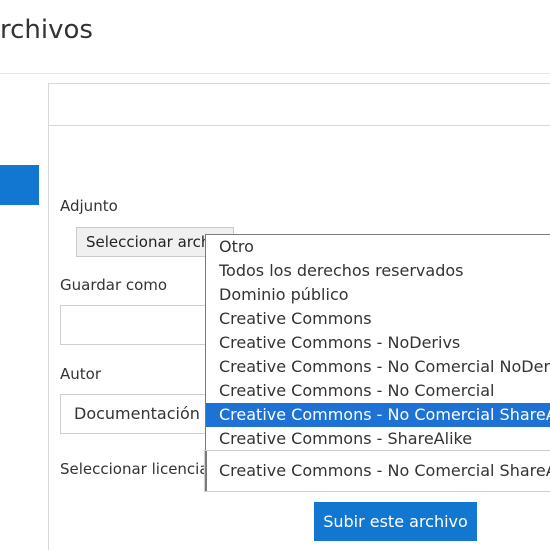 The width and height of the screenshot is (550, 550). Describe the element at coordinates (140, 325) in the screenshot. I see `save-as-input` at that location.